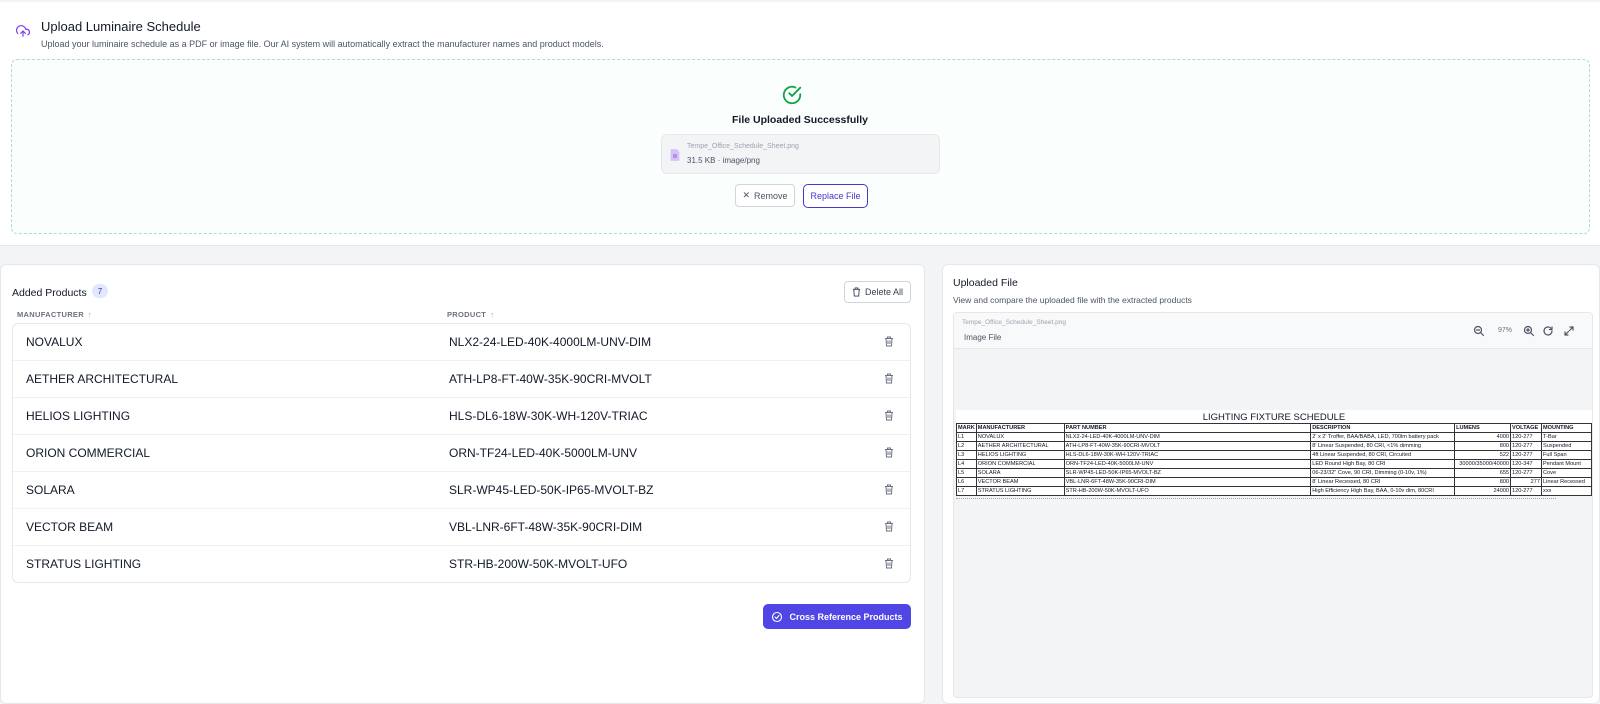 The image size is (1600, 704). Describe the element at coordinates (1020, 428) in the screenshot. I see `schedule-header-cell: MANUFACTURER` at that location.